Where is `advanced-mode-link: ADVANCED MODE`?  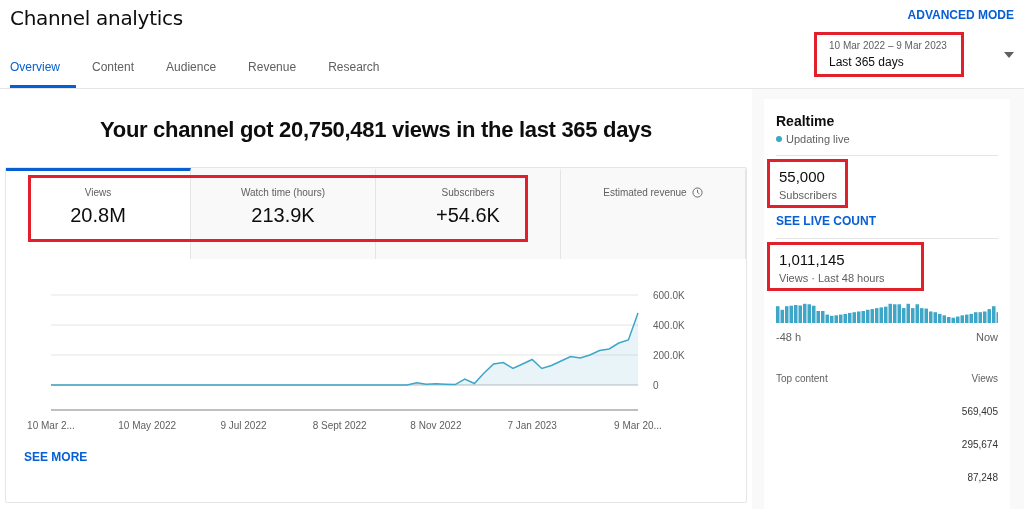 advanced-mode-link: ADVANCED MODE is located at coordinates (960, 15).